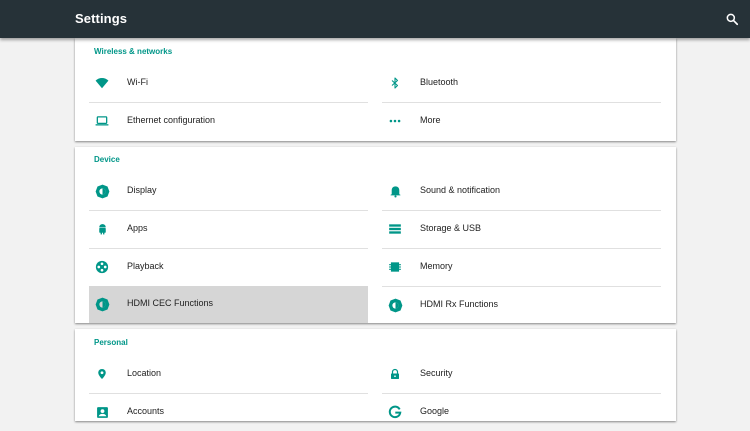 This screenshot has width=750, height=431. I want to click on more-icon, so click(395, 121).